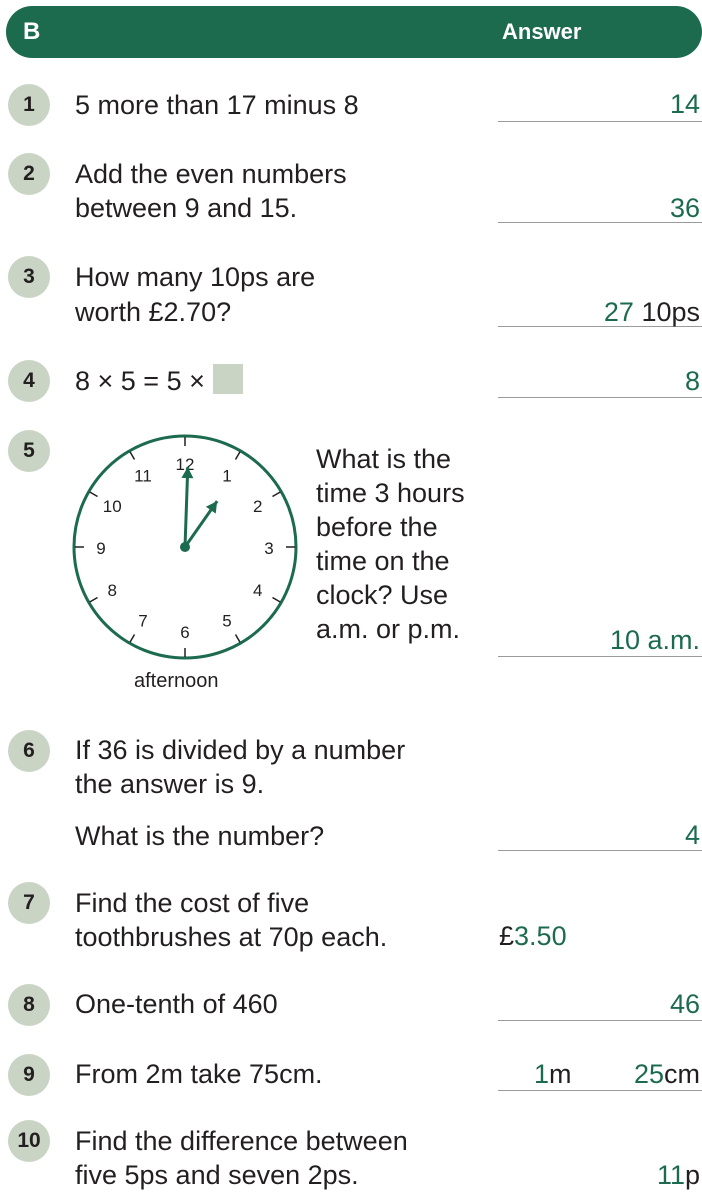 The width and height of the screenshot is (702, 1192). Describe the element at coordinates (112, 506) in the screenshot. I see `clock-number: 10` at that location.